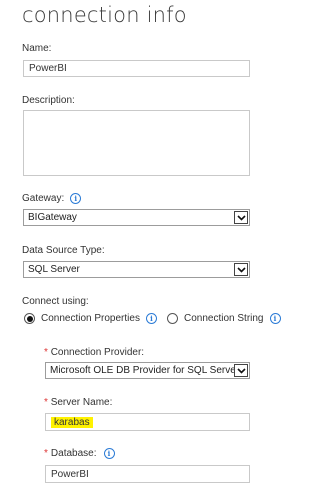 Image resolution: width=320 pixels, height=495 pixels. I want to click on gateway-select: BIGateway, so click(136, 217).